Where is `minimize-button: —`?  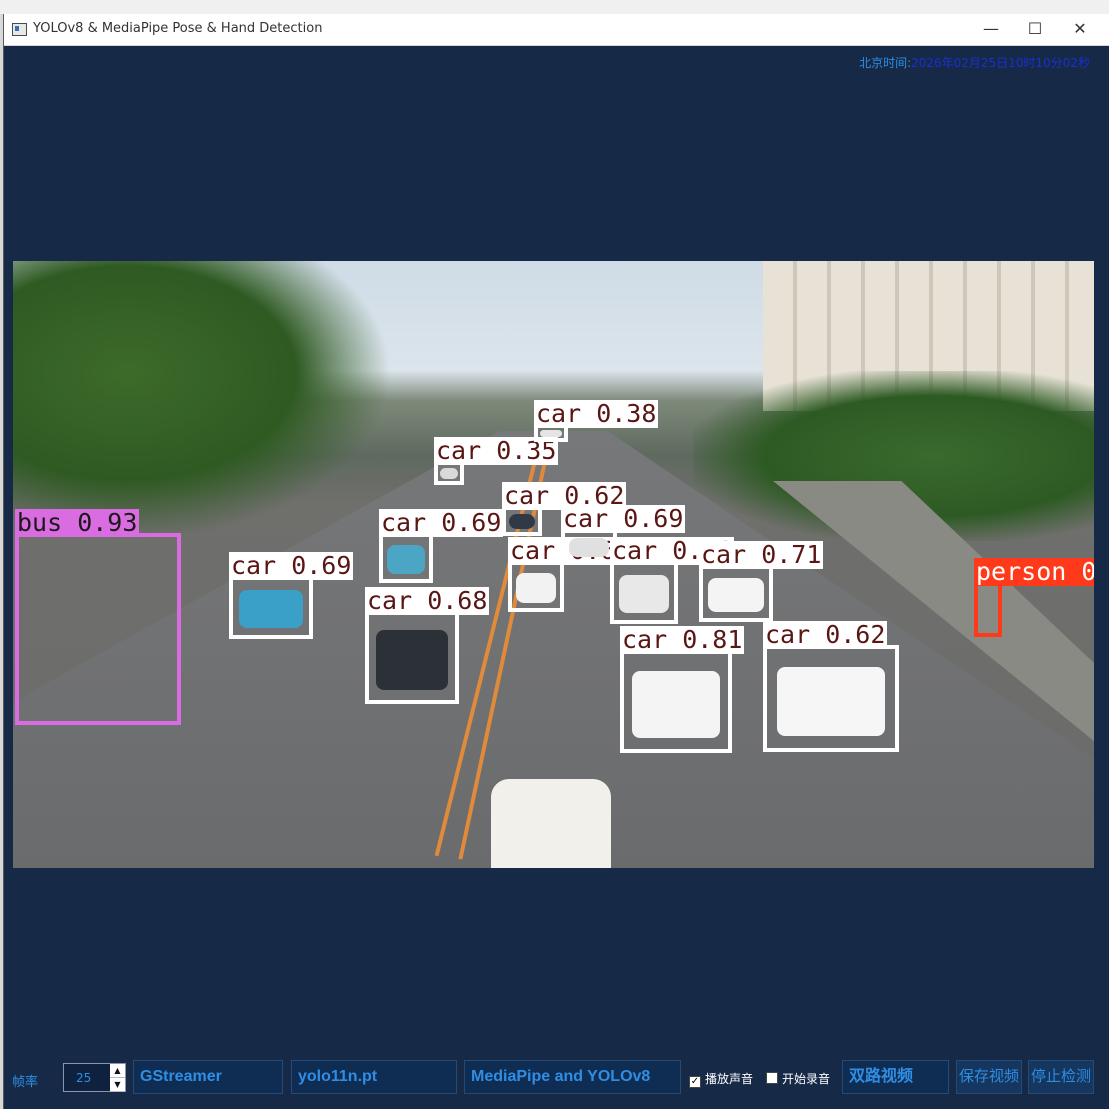
minimize-button: — is located at coordinates (991, 29).